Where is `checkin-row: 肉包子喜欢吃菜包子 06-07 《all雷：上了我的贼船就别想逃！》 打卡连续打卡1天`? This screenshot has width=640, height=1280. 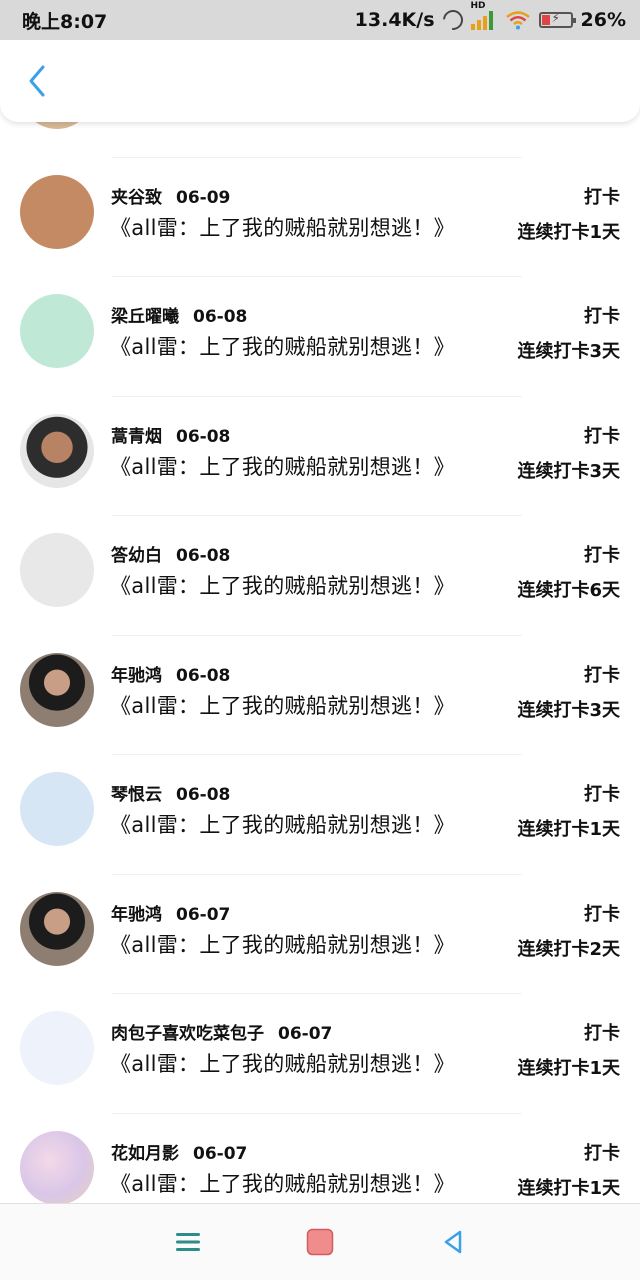
checkin-row: 肉包子喜欢吃菜包子 06-07 《all雷：上了我的贼船就别想逃！》 打卡连续打卡1天 is located at coordinates (320, 1054).